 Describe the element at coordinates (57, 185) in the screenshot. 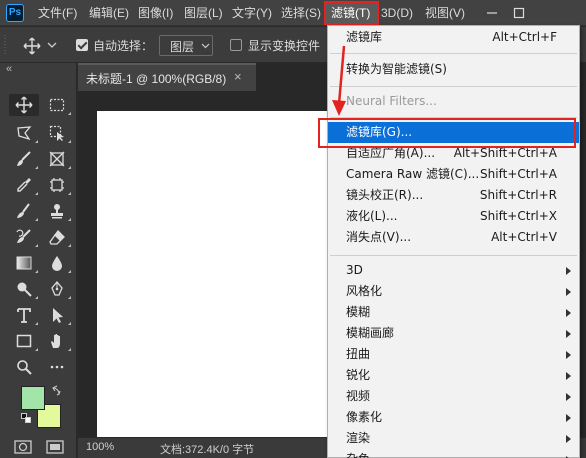

I see `frame-tool-icon` at that location.